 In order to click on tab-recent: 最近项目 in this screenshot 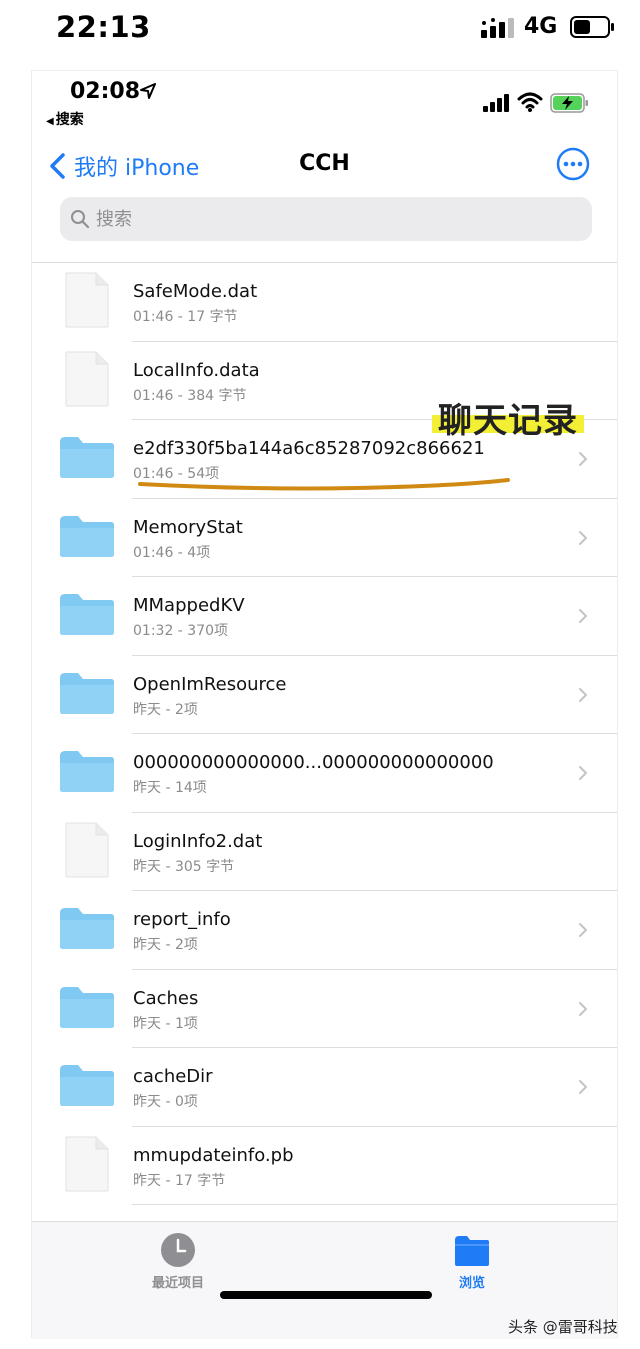, I will do `click(178, 1261)`.